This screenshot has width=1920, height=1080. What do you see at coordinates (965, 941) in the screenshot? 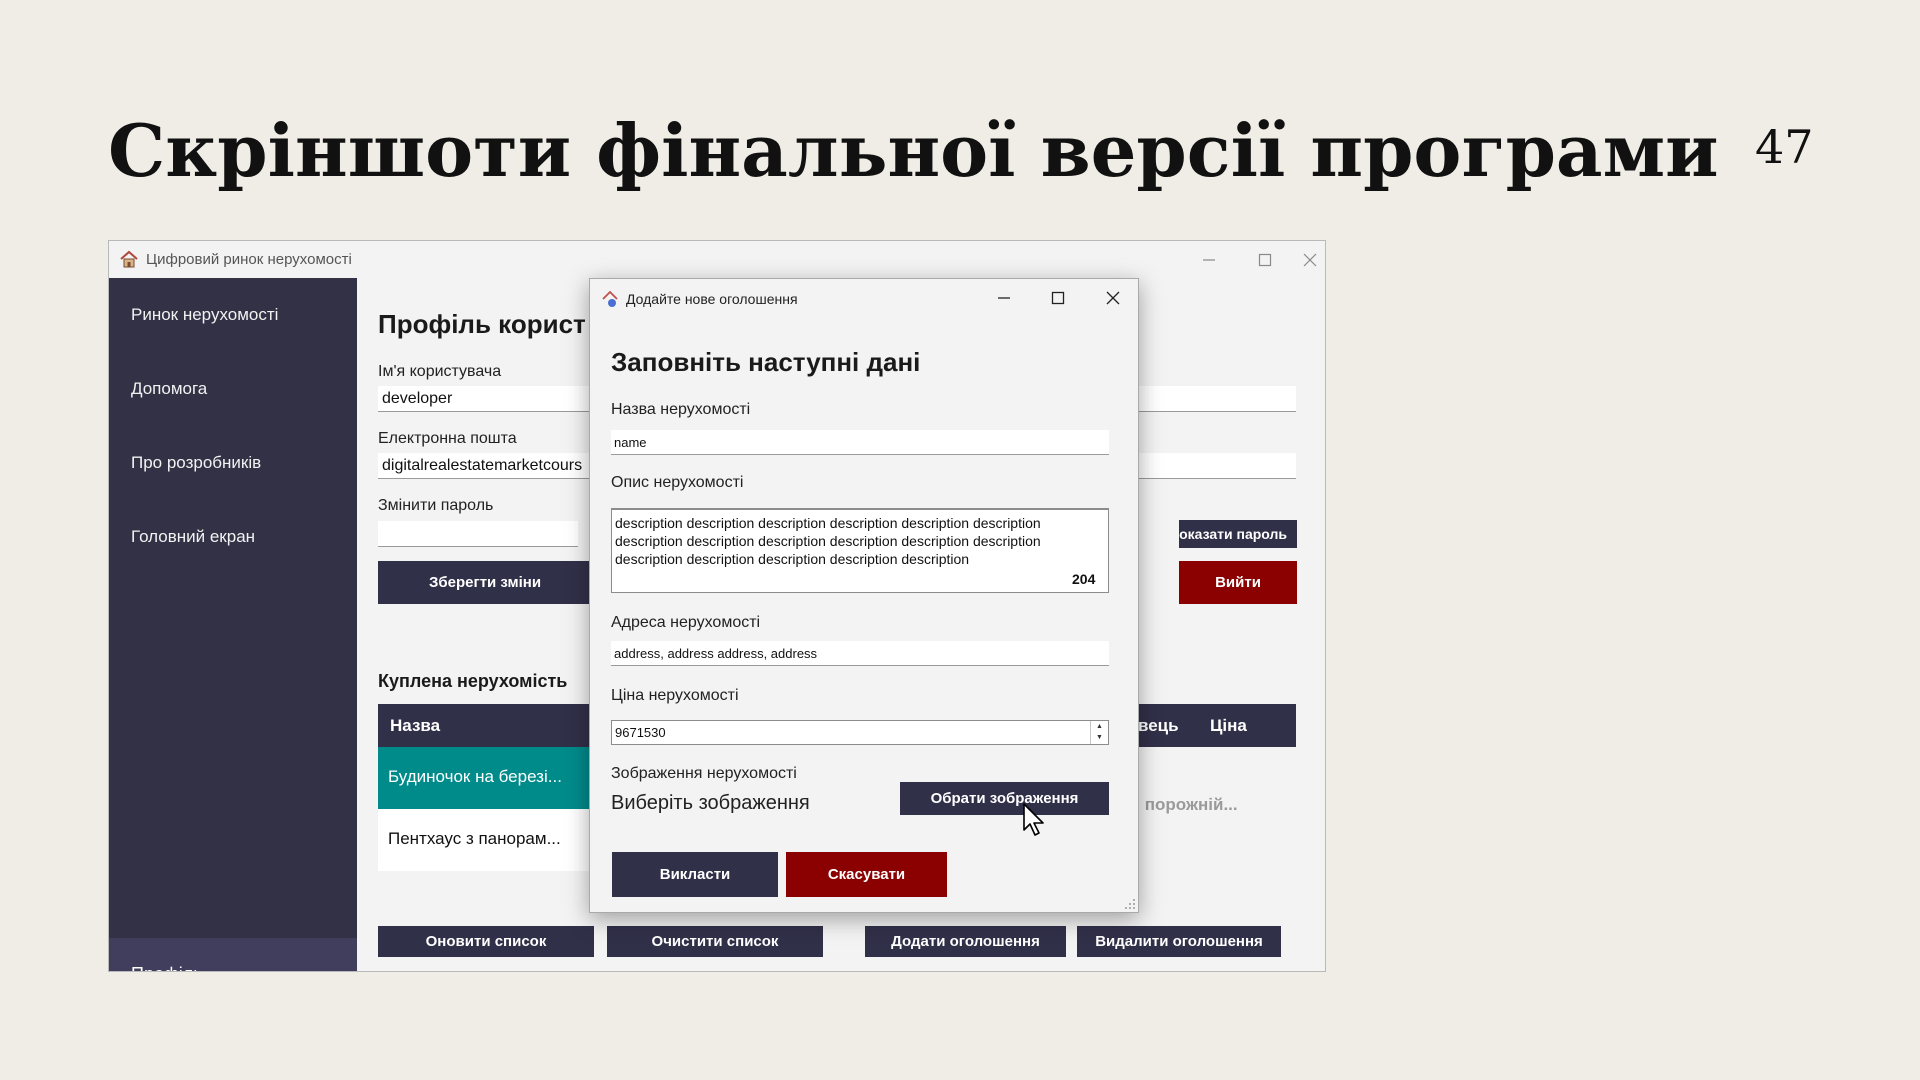
I see `add-listing-button: Додати оголошення` at bounding box center [965, 941].